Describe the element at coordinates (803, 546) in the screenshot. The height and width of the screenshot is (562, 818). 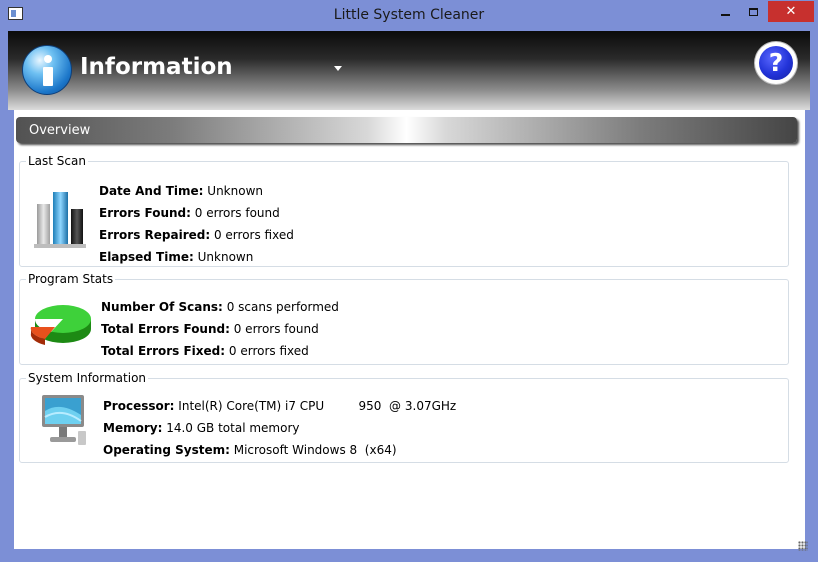
I see `resize-grip-icon` at that location.